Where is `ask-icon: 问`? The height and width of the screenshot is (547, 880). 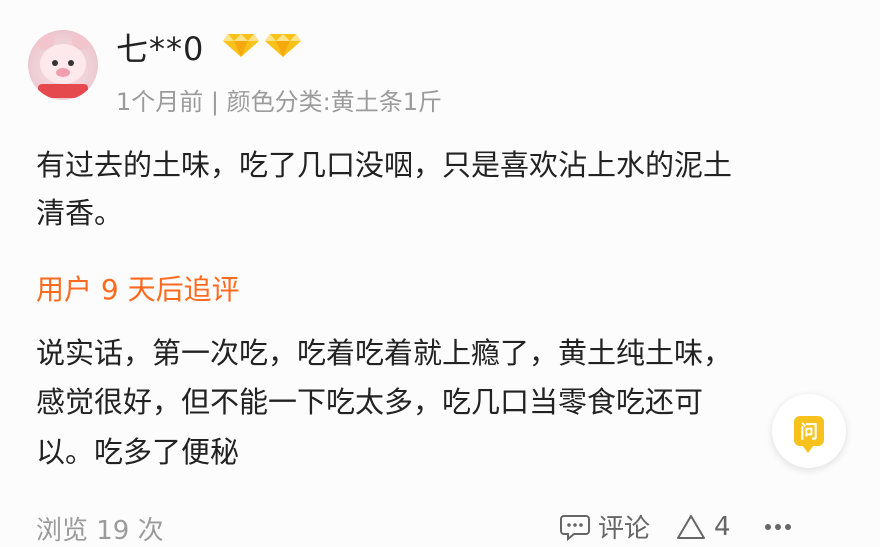 ask-icon: 问 is located at coordinates (809, 434).